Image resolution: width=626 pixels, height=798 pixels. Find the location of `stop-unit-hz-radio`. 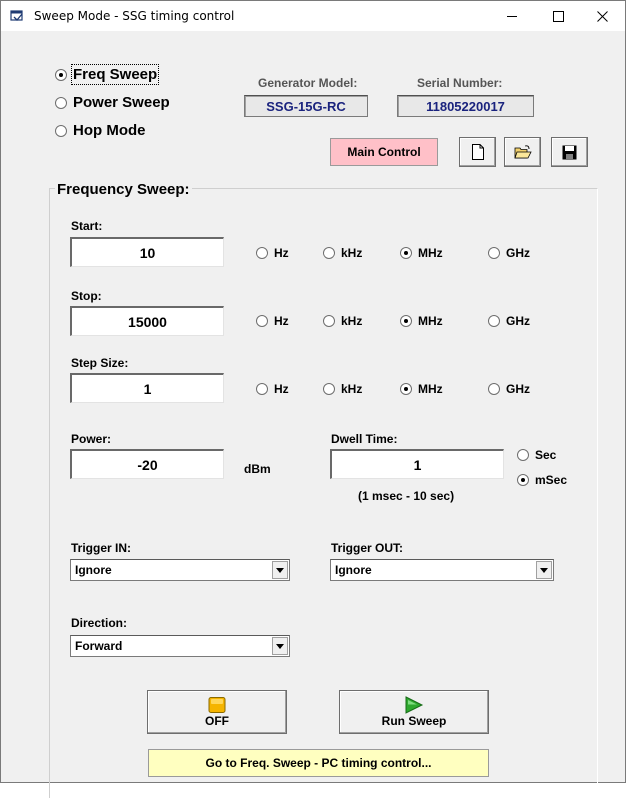

stop-unit-hz-radio is located at coordinates (262, 321).